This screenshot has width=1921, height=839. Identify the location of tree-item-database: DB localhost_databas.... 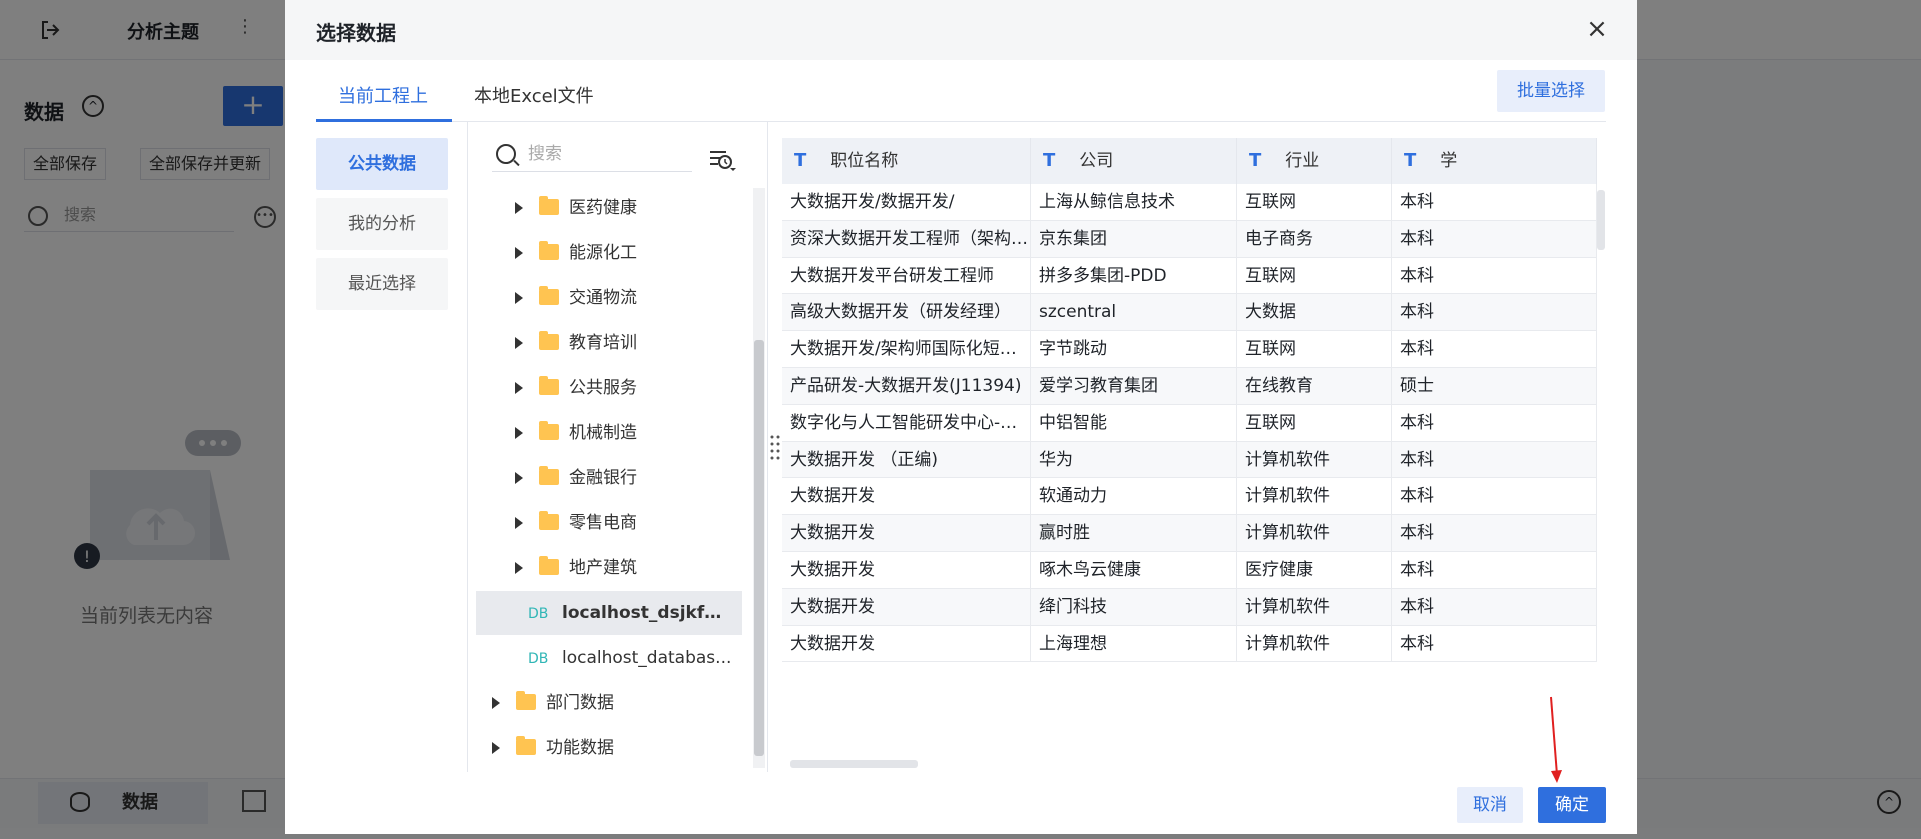
(609, 658).